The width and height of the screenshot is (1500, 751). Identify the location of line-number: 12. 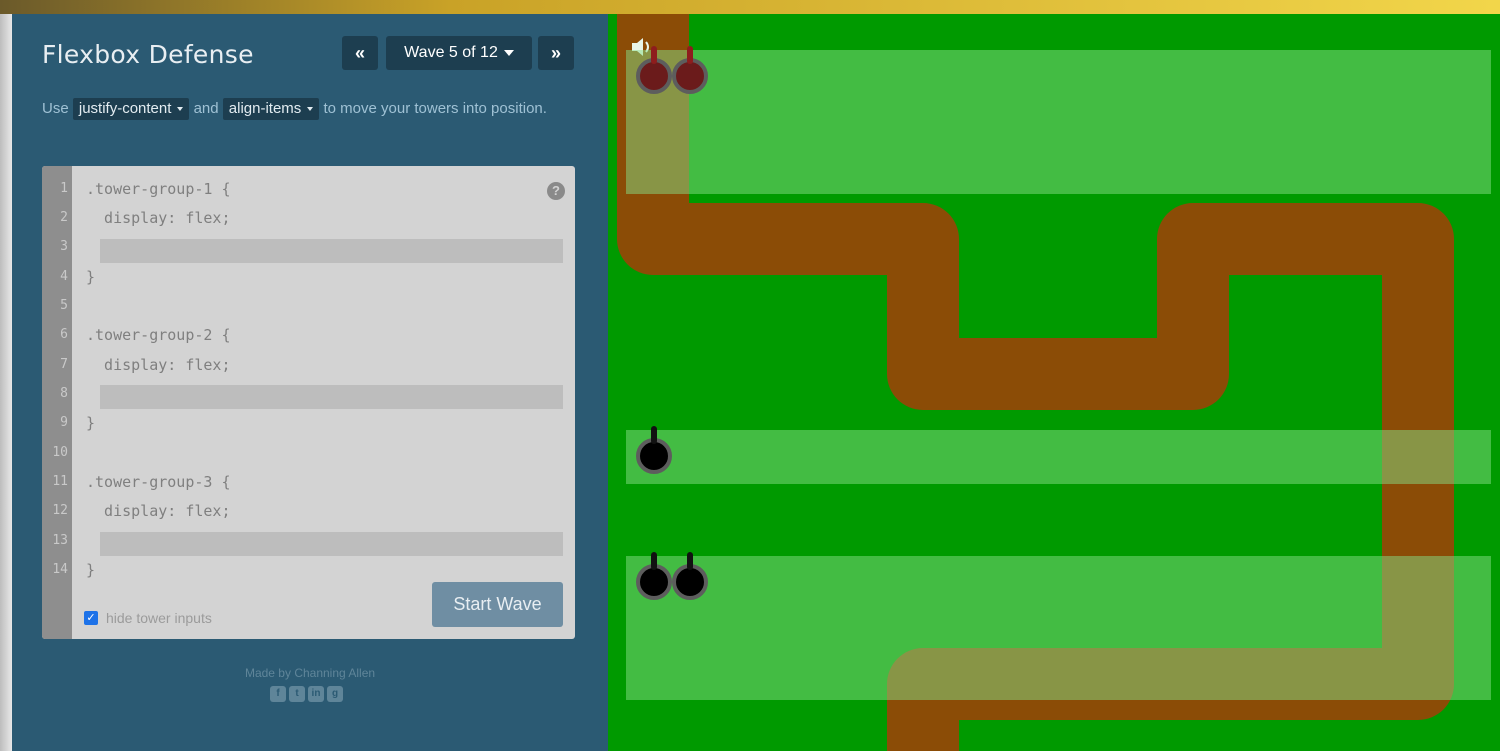
(60, 510).